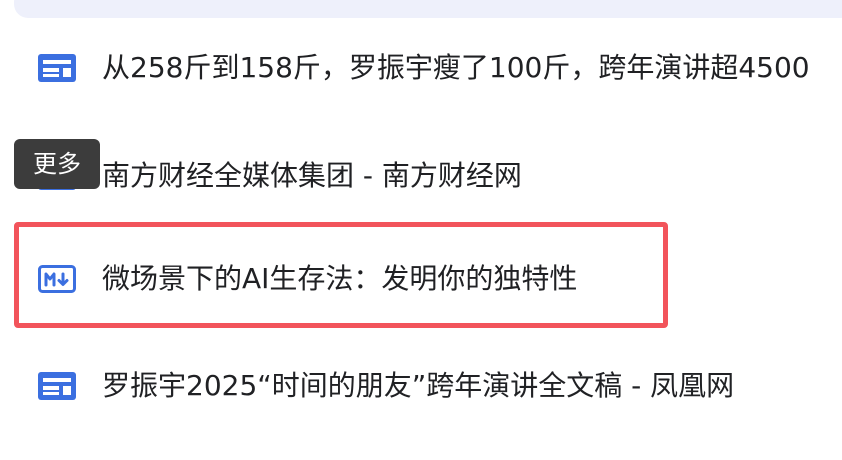 The height and width of the screenshot is (460, 842). I want to click on list-item-title: 微场景下的AI生存法：发明你的独特性, so click(340, 278).